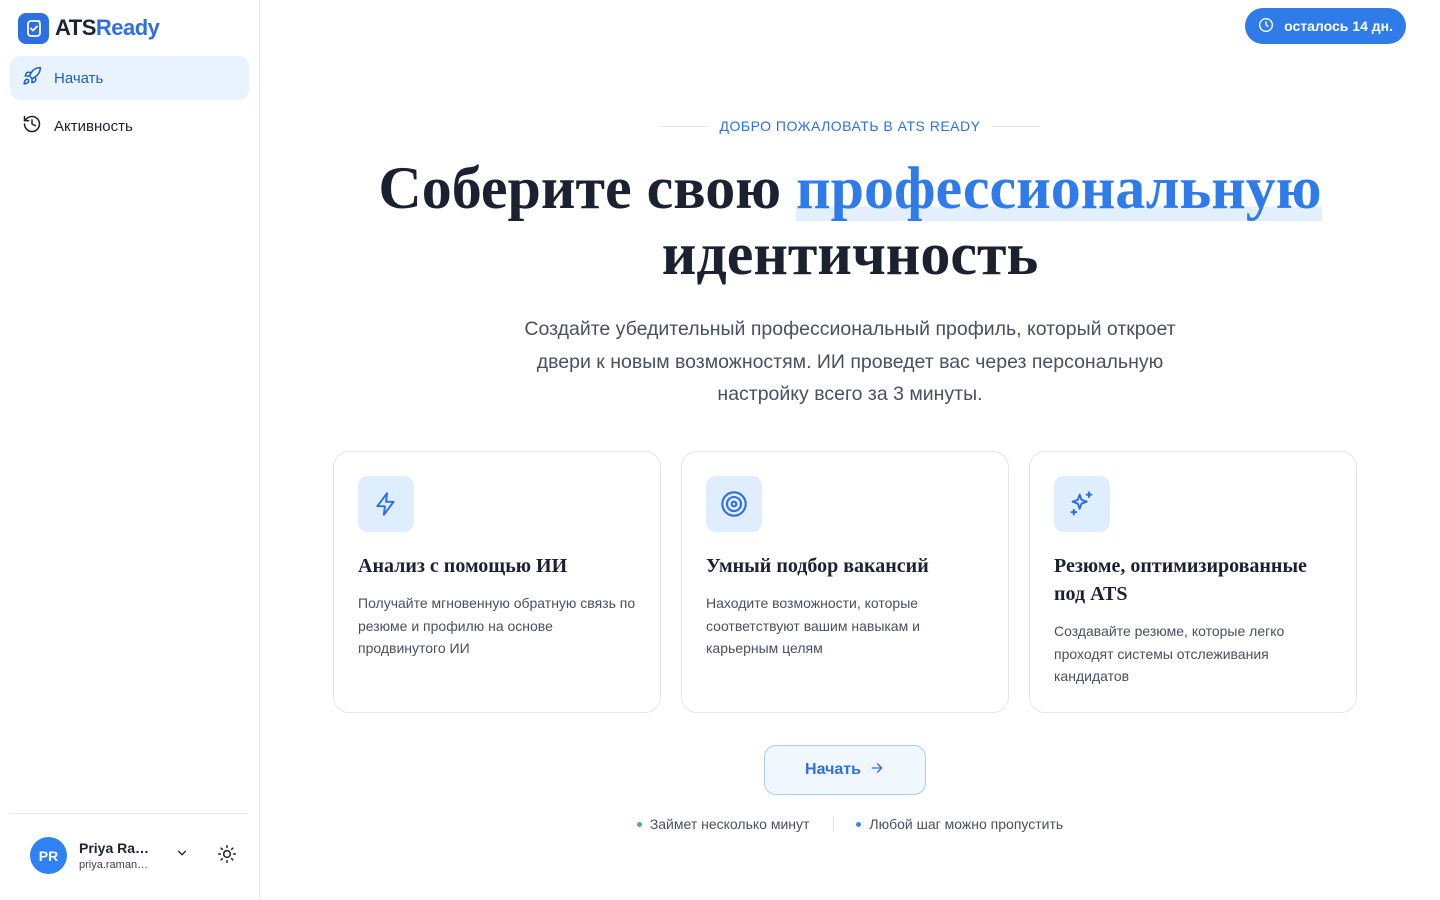 The height and width of the screenshot is (900, 1440). Describe the element at coordinates (587, 188) in the screenshot. I see `headline-part1: Соберите свою` at that location.